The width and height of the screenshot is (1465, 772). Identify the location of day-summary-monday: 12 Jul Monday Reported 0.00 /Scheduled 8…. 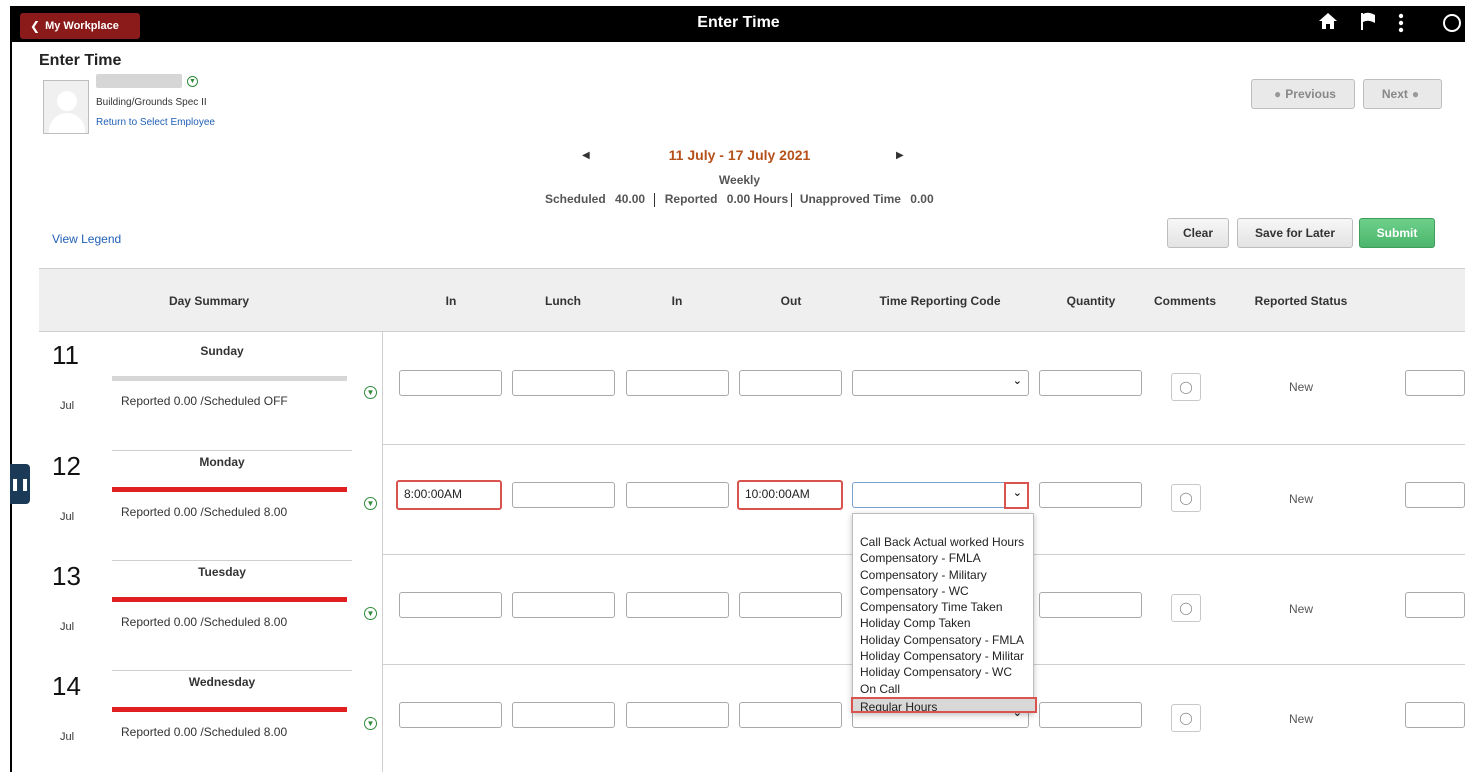
(211, 498).